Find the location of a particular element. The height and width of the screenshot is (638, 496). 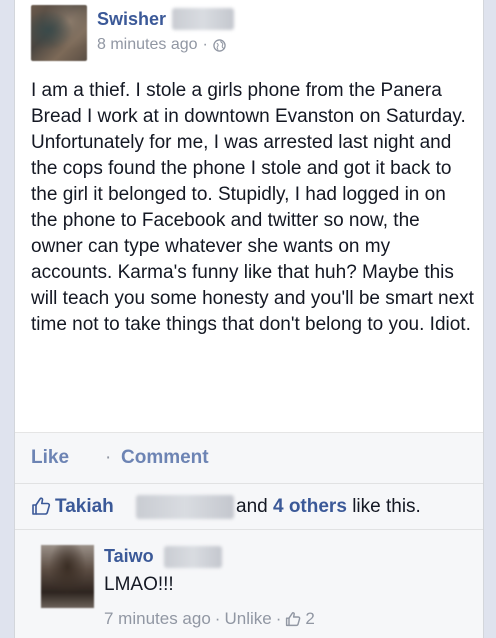

likes-summary: Takiah and 4 others like this. is located at coordinates (249, 507).